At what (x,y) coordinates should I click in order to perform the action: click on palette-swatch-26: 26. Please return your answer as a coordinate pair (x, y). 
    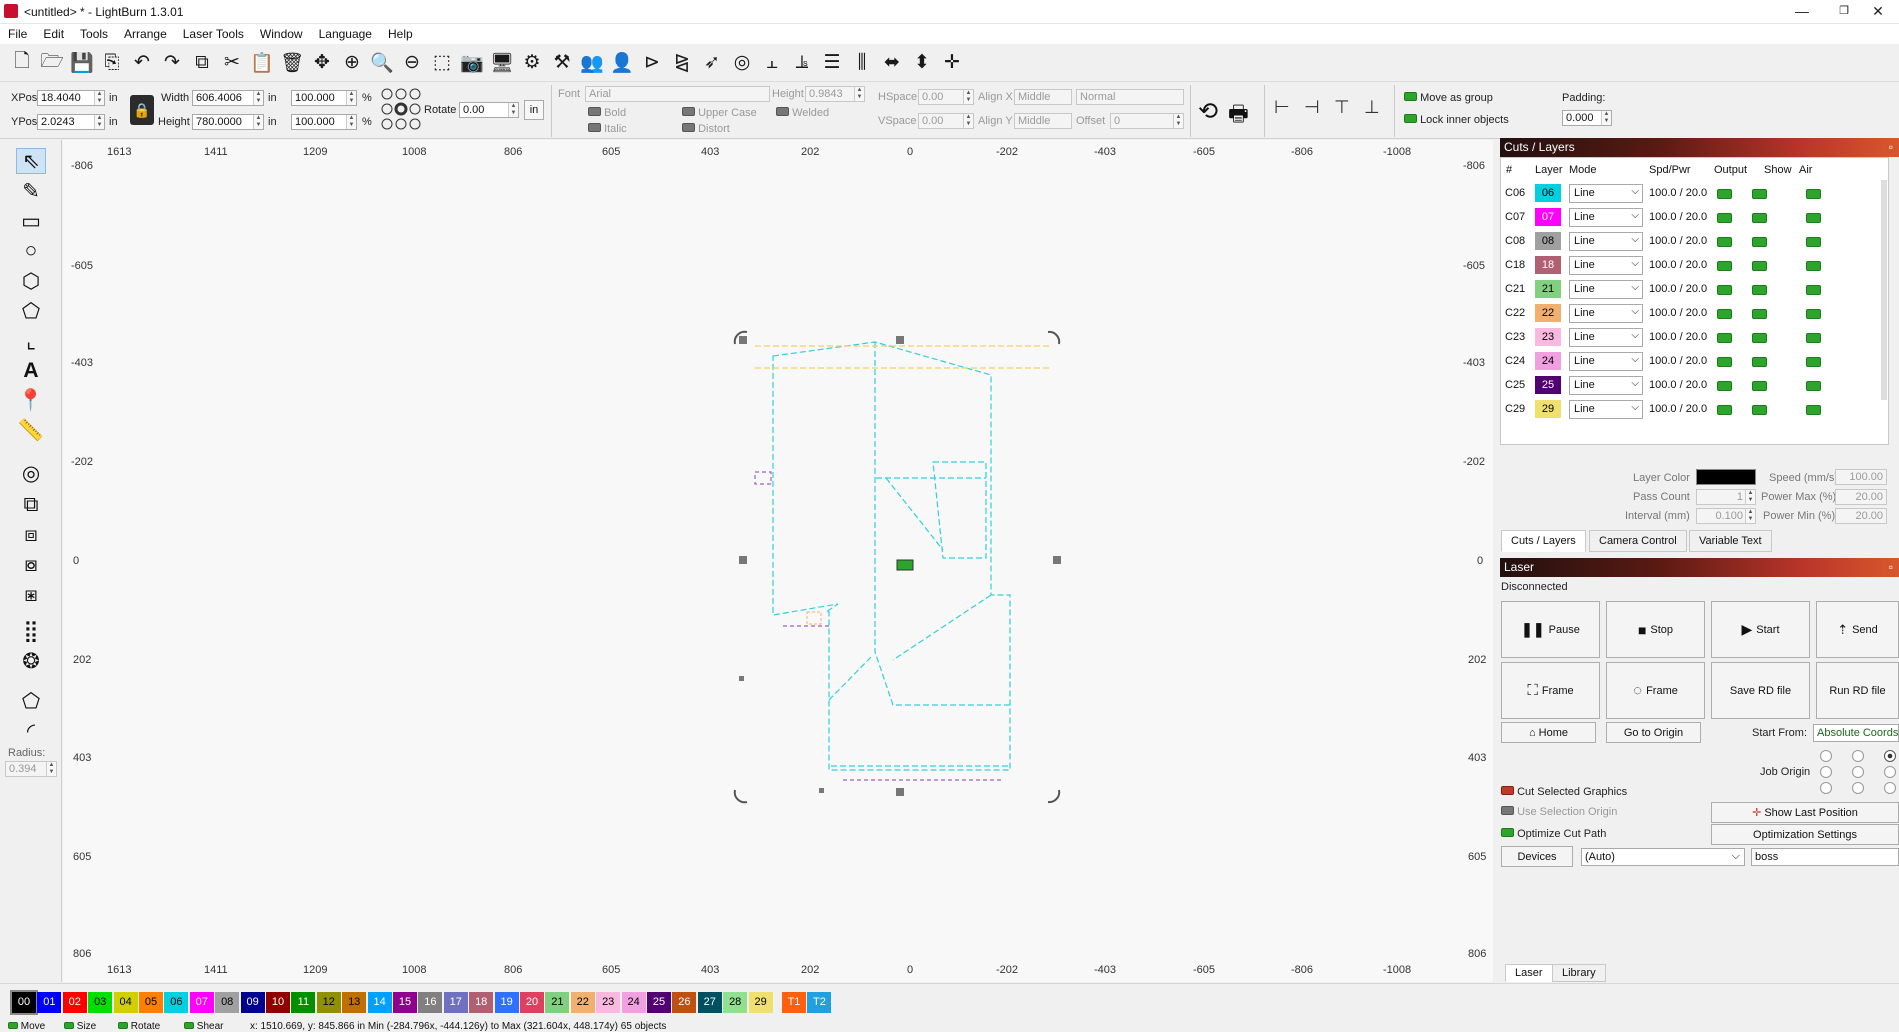
    Looking at the image, I should click on (684, 1002).